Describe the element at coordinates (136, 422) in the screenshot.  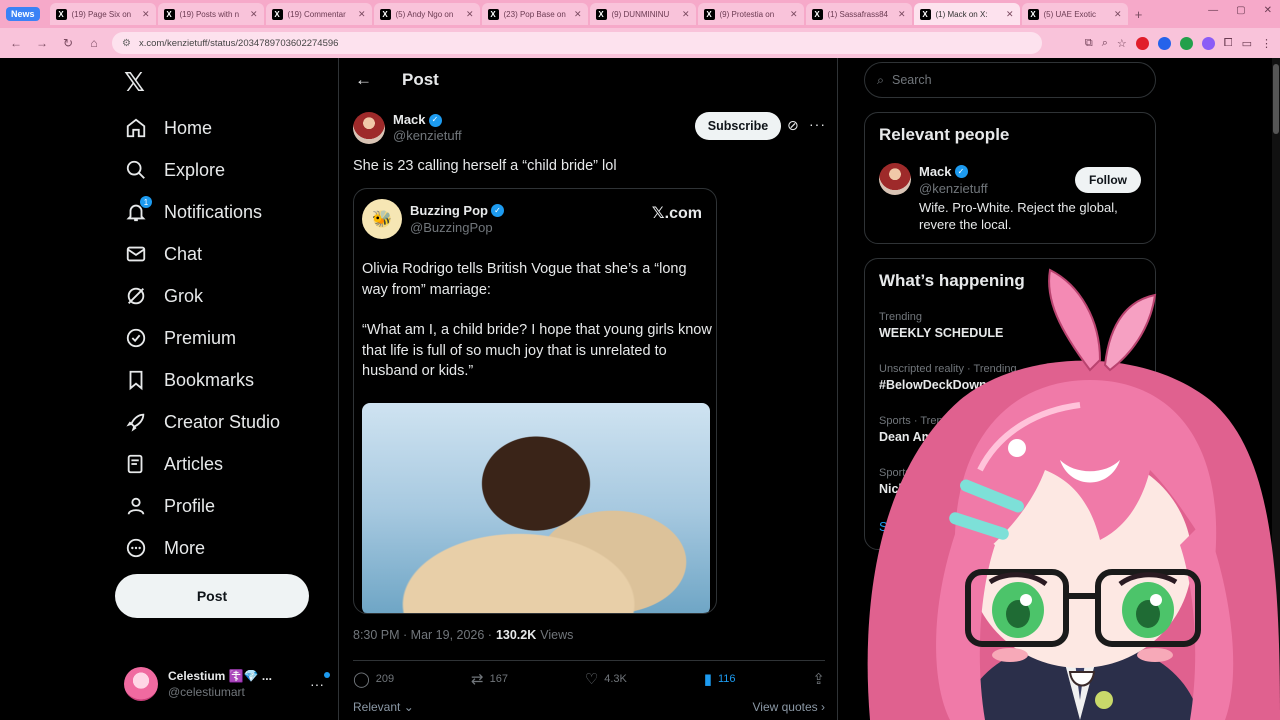
I see `rocket-icon` at that location.